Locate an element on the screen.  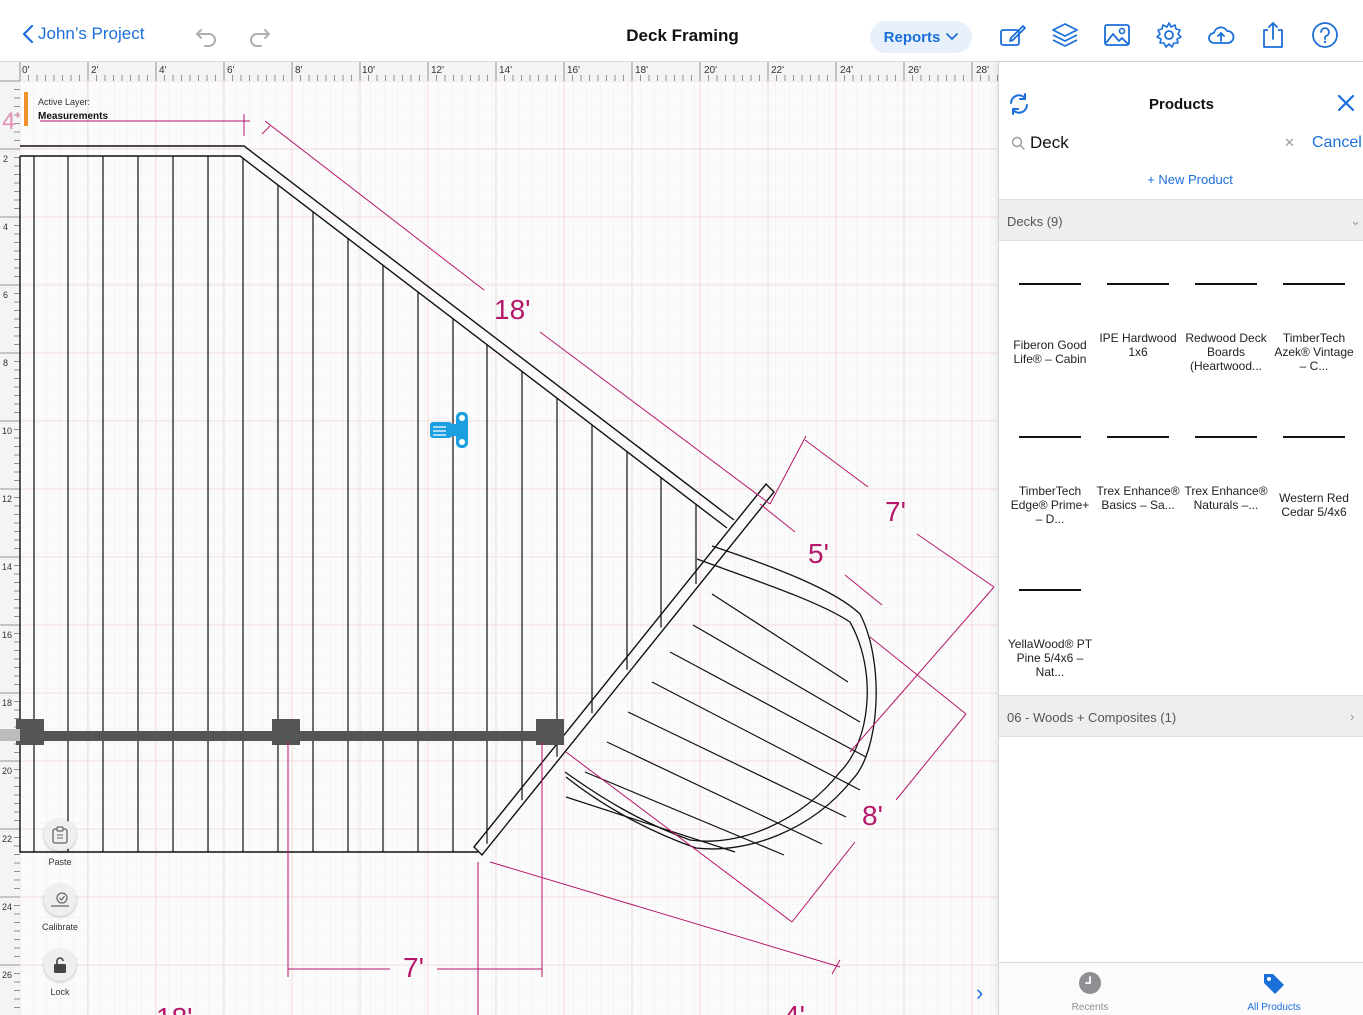
ruler-top-label: 2' is located at coordinates (95, 70).